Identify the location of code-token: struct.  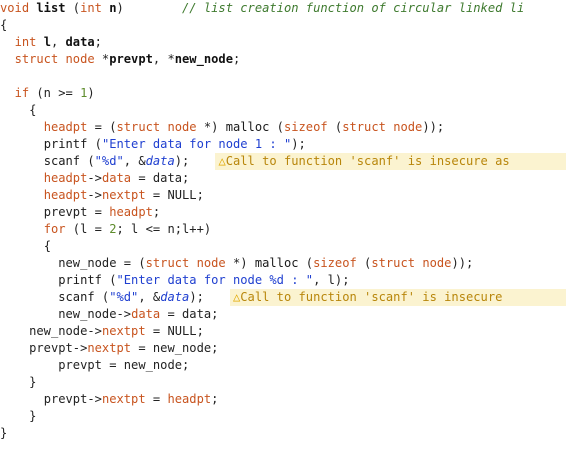
(167, 263).